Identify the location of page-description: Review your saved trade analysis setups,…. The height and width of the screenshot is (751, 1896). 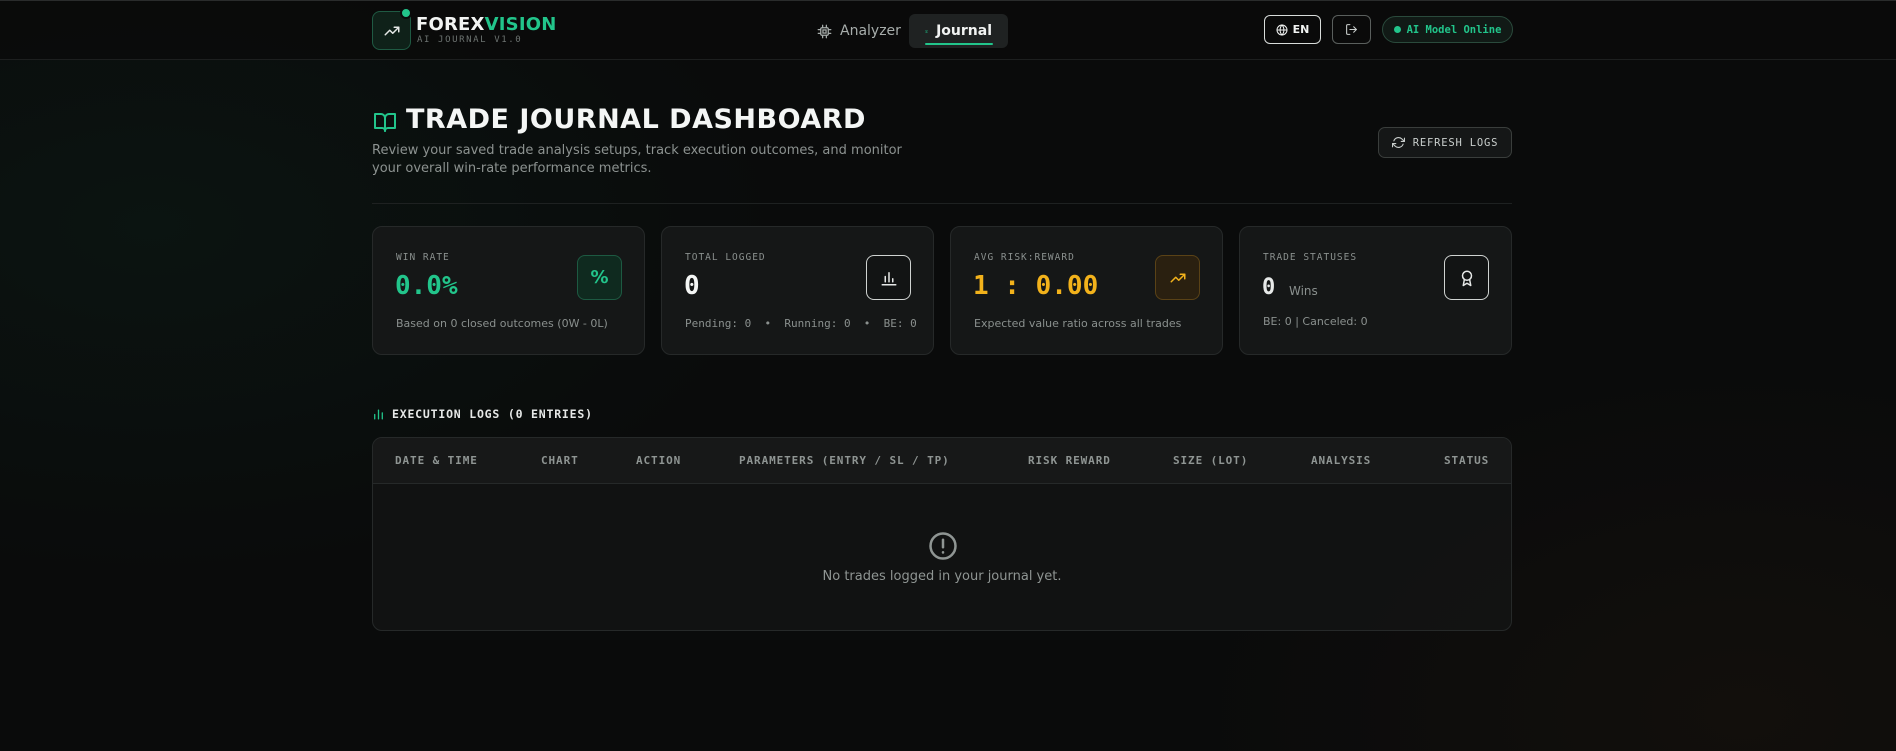
(637, 159).